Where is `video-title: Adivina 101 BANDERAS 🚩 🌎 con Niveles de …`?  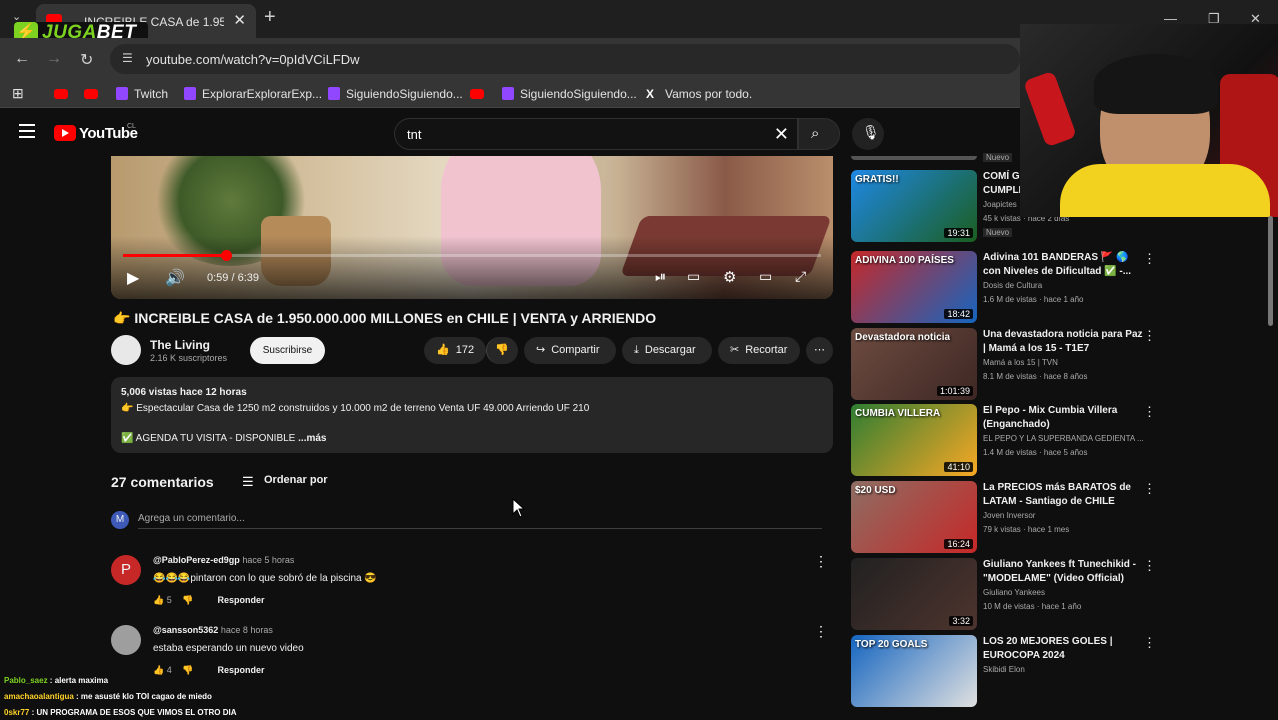
video-title: Adivina 101 BANDERAS 🚩 🌎 con Niveles de … is located at coordinates (1065, 265).